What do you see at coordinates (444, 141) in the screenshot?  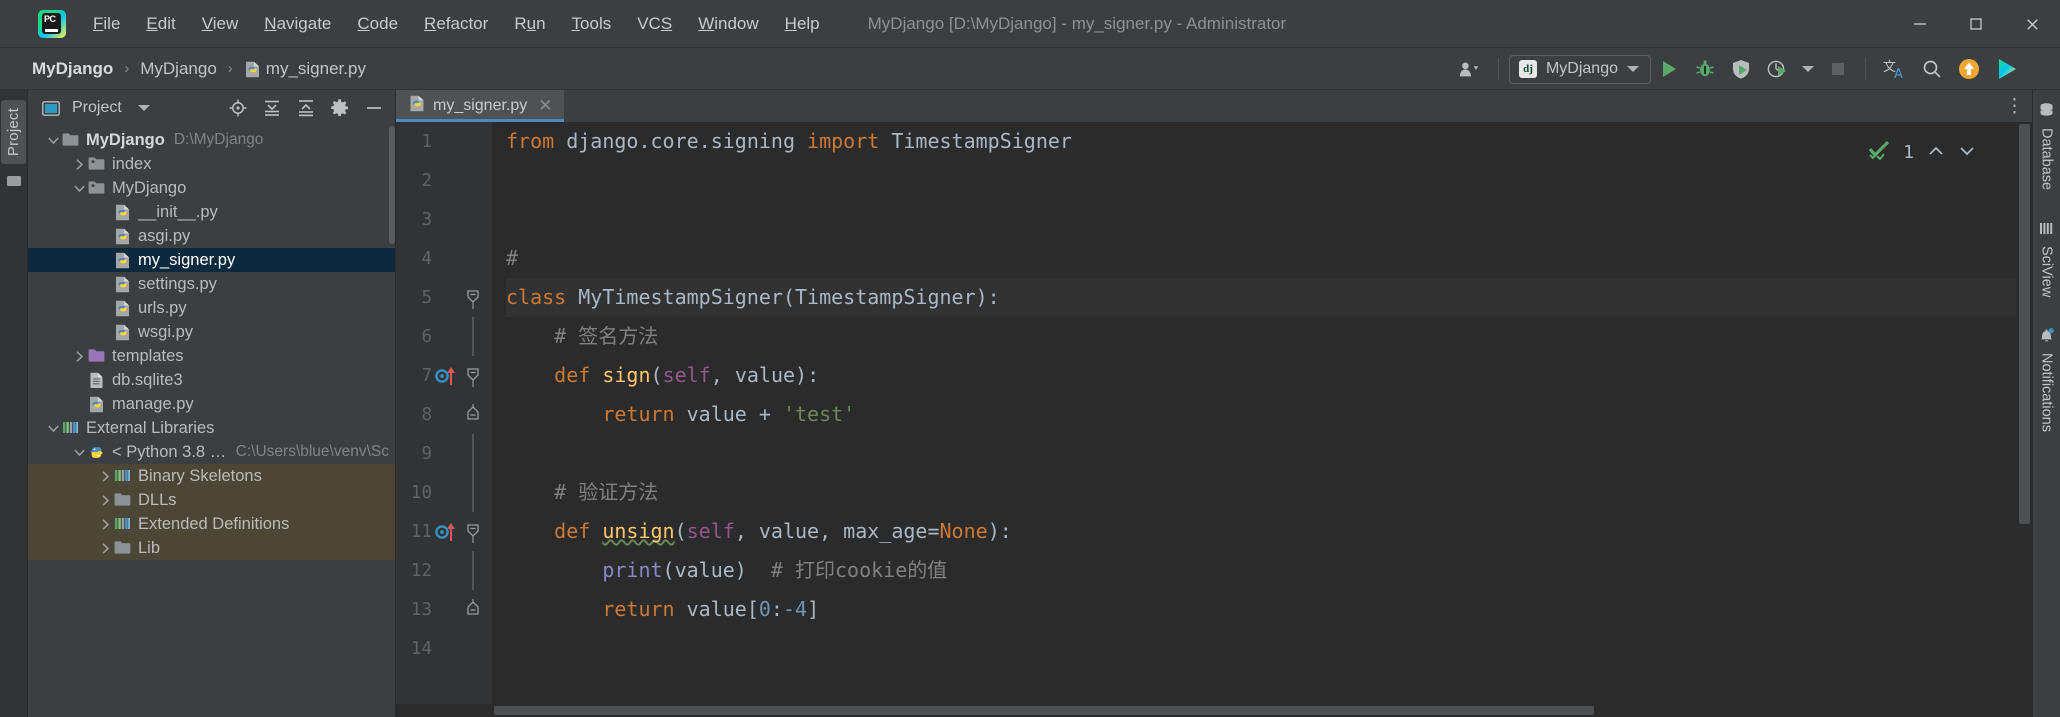 I see `gutter-line: 1` at bounding box center [444, 141].